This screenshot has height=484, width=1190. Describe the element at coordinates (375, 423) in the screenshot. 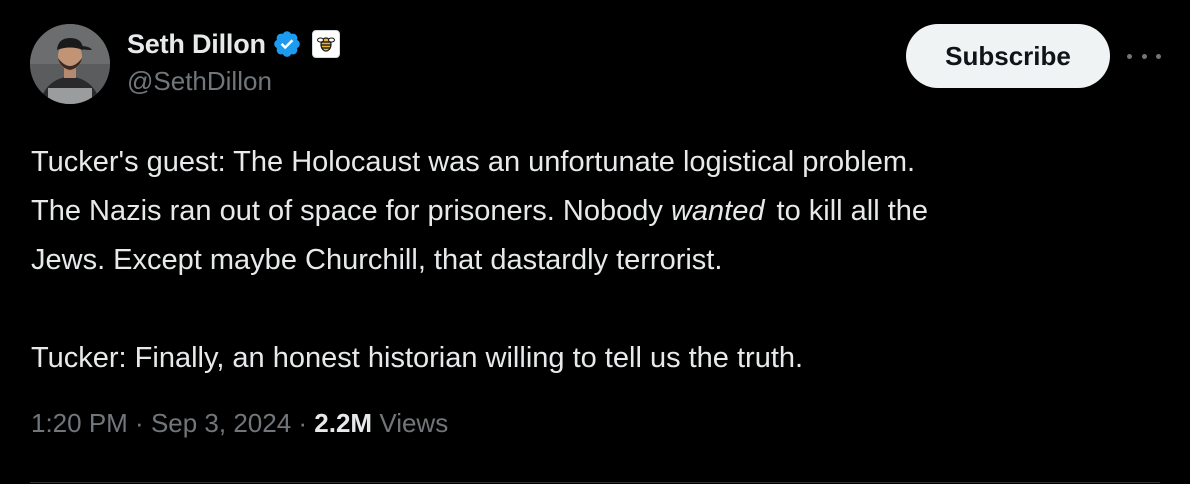

I see `views-spacer` at that location.